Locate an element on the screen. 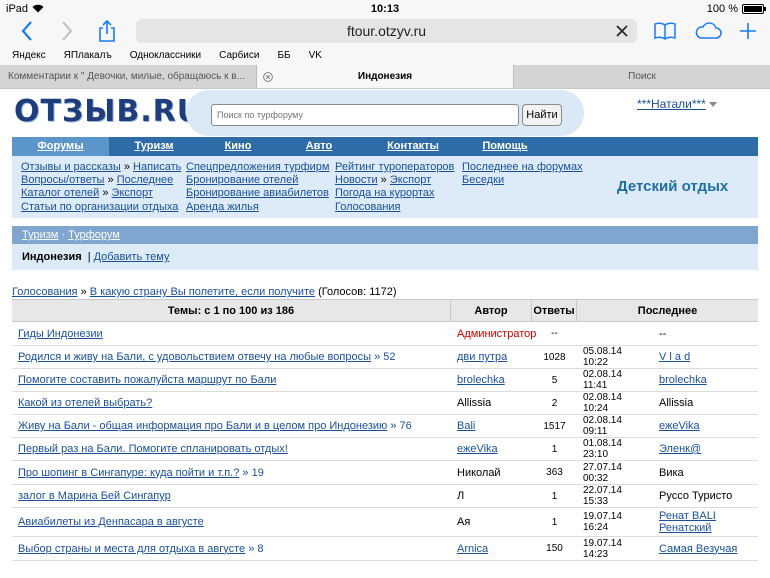 The height and width of the screenshot is (578, 770). author-cell: Allissia is located at coordinates (491, 403).